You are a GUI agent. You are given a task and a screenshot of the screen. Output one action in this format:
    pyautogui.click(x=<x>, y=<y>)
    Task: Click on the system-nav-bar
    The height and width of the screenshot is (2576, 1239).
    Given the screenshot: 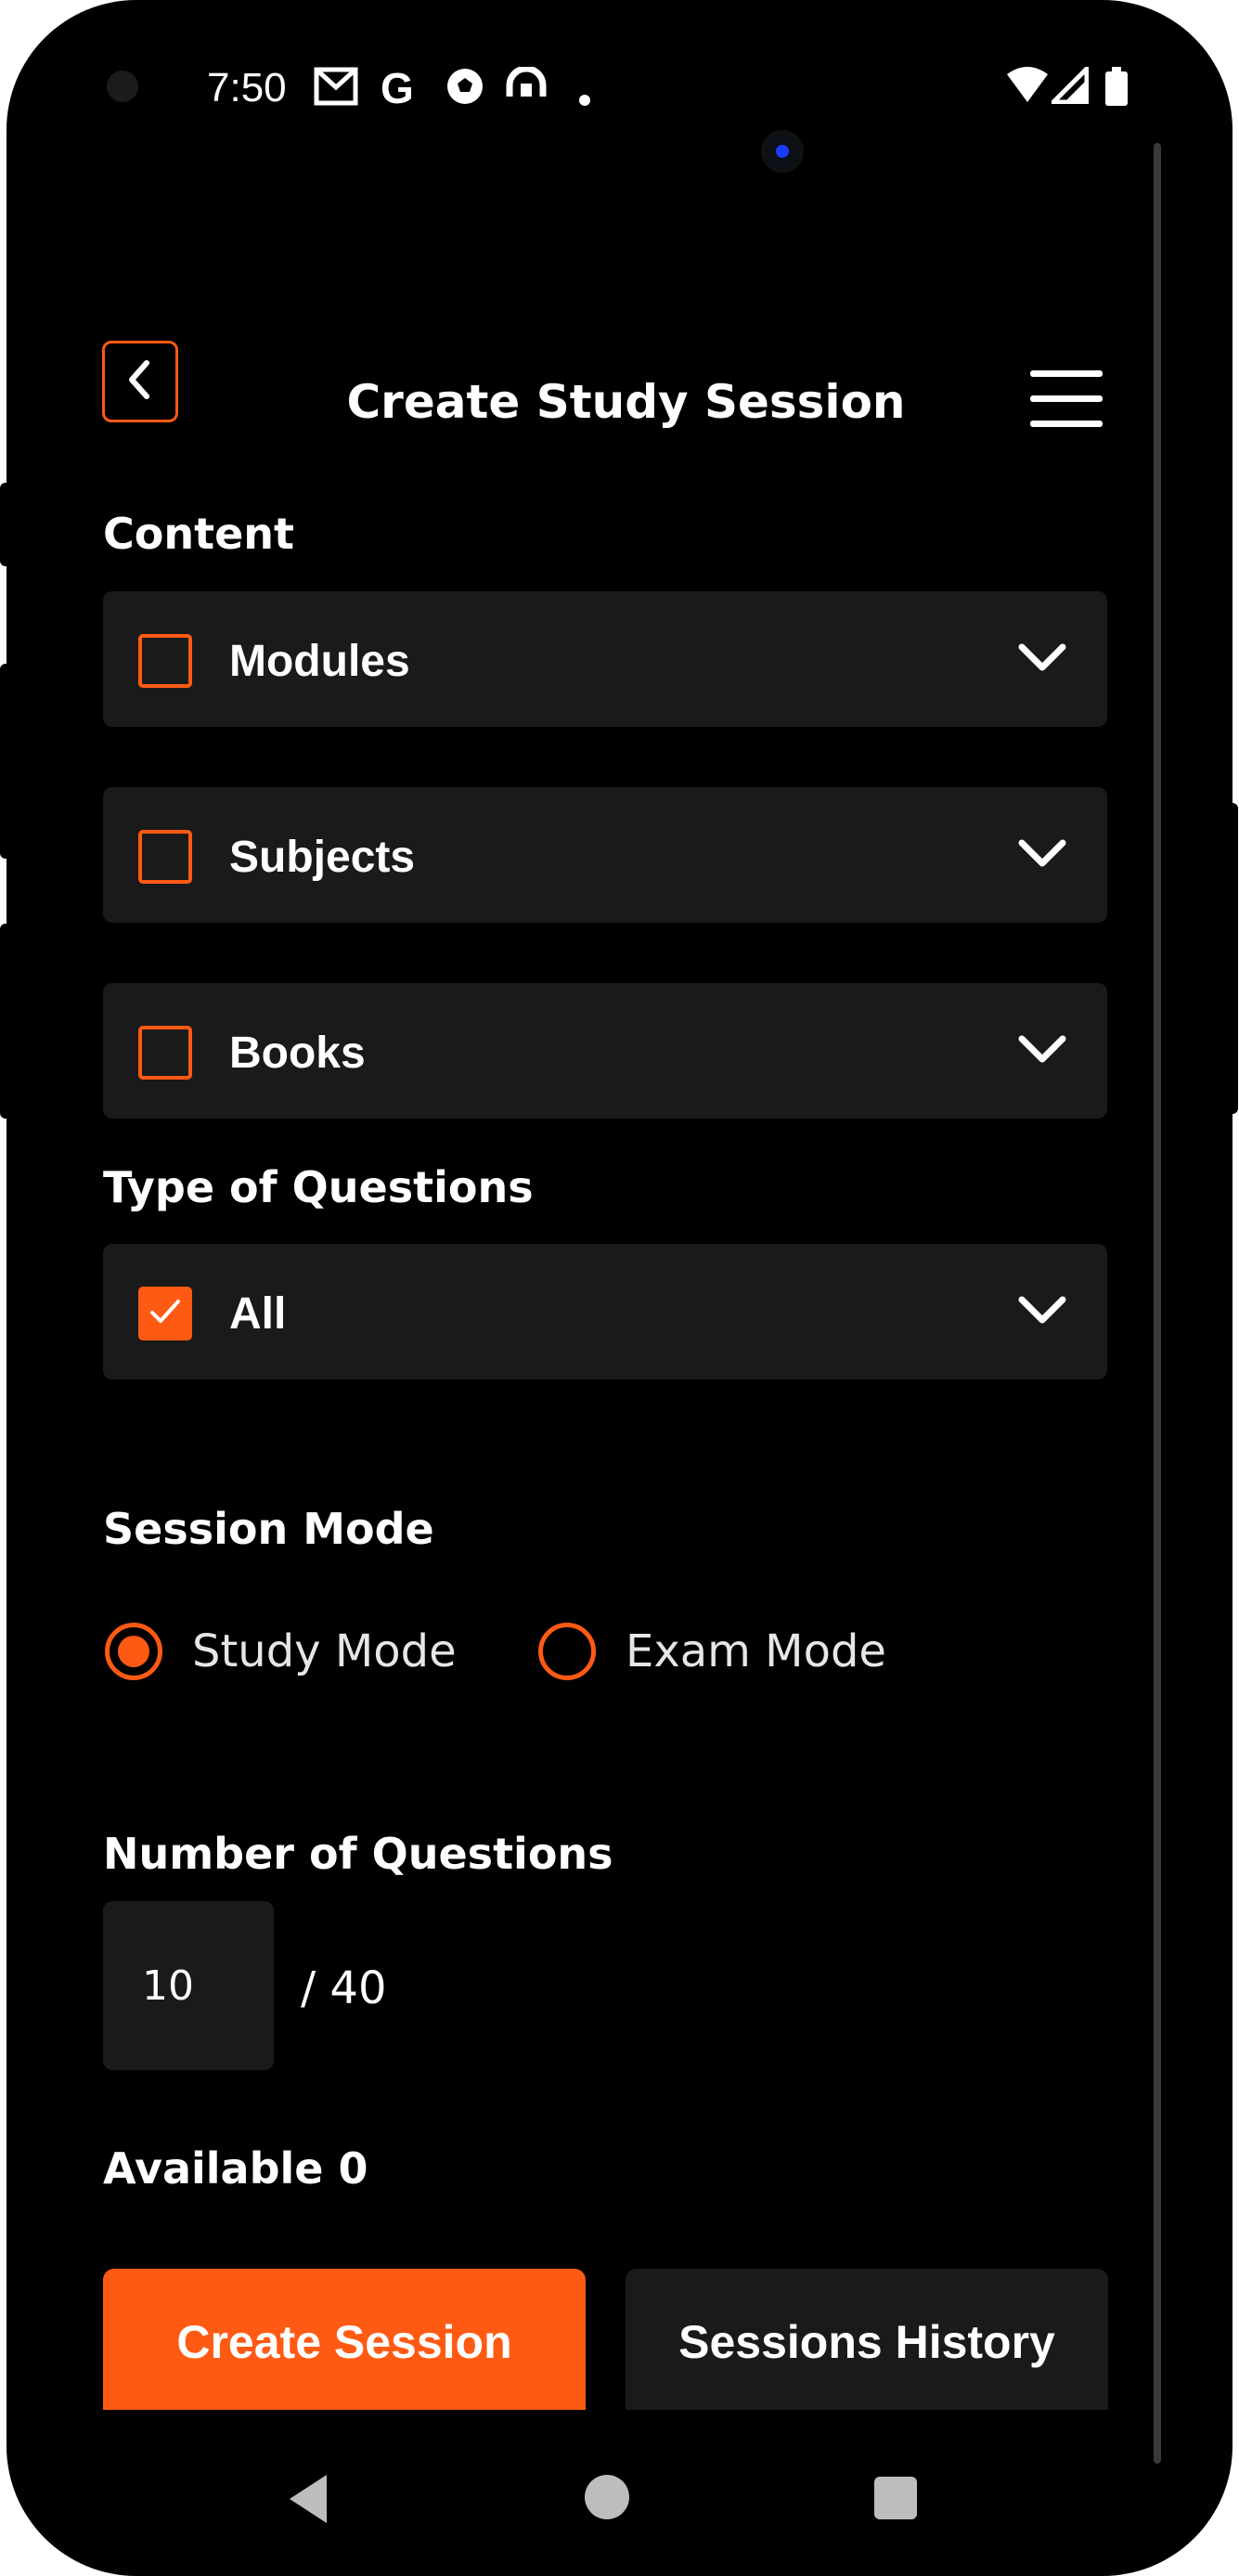 What is the action you would take?
    pyautogui.click(x=626, y=2491)
    